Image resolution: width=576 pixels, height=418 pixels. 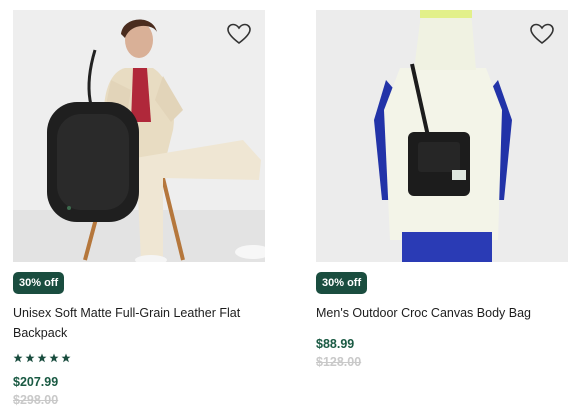 What do you see at coordinates (442, 313) in the screenshot?
I see `product-name-link: Men's Outdoor Croc Canvas Body Bag` at bounding box center [442, 313].